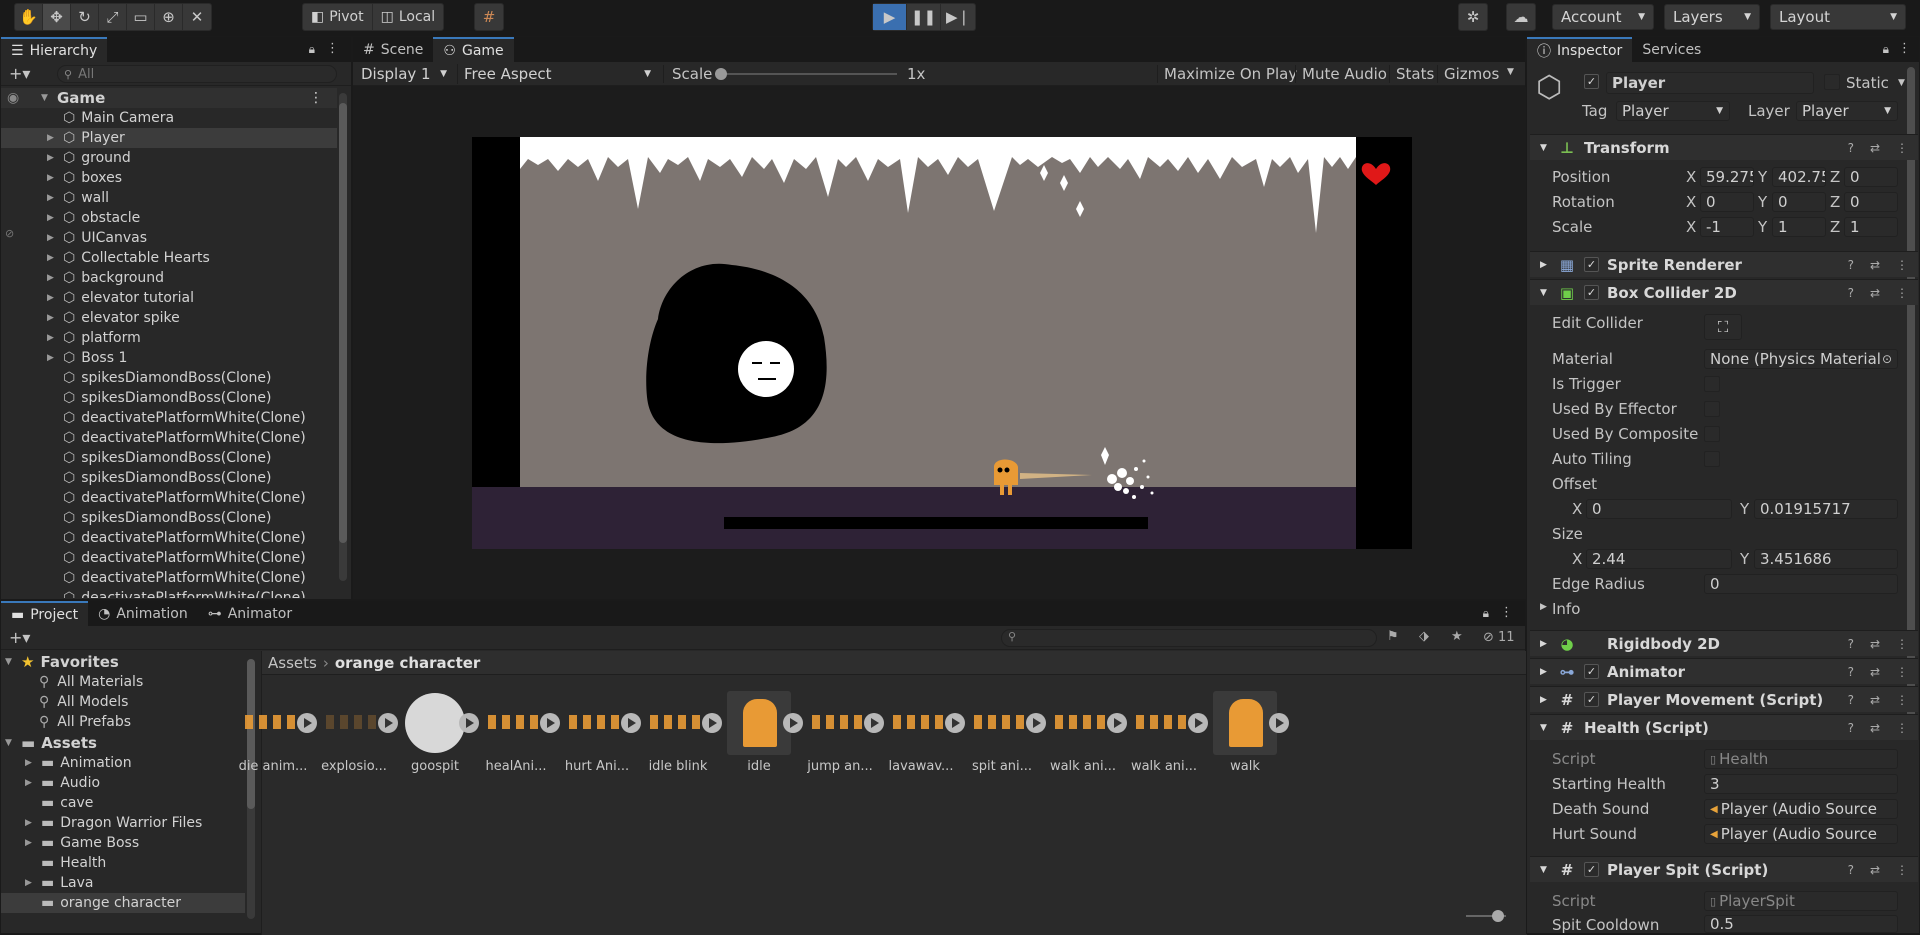  I want to click on move-tool-icon: ✥, so click(57, 17).